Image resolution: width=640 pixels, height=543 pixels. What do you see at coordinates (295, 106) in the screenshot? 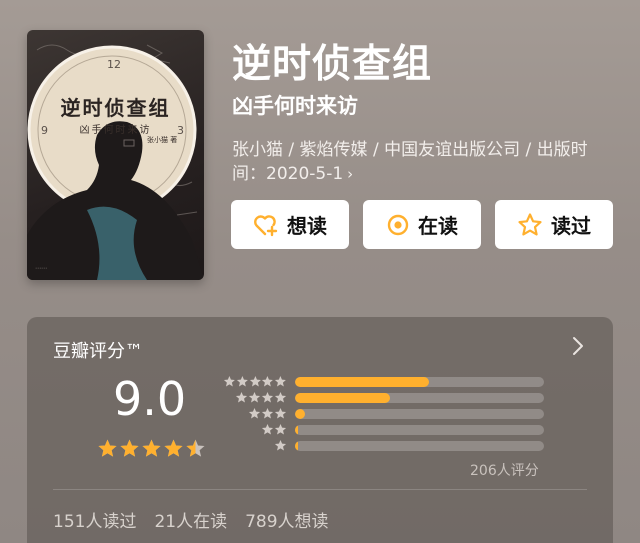
I see `book-subtitle: 凶手何时来访` at bounding box center [295, 106].